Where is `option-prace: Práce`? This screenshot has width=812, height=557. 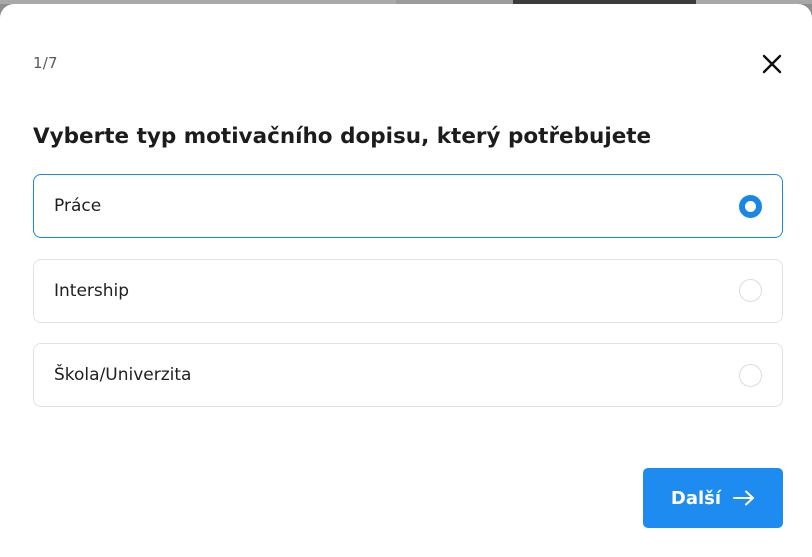 option-prace: Práce is located at coordinates (408, 206).